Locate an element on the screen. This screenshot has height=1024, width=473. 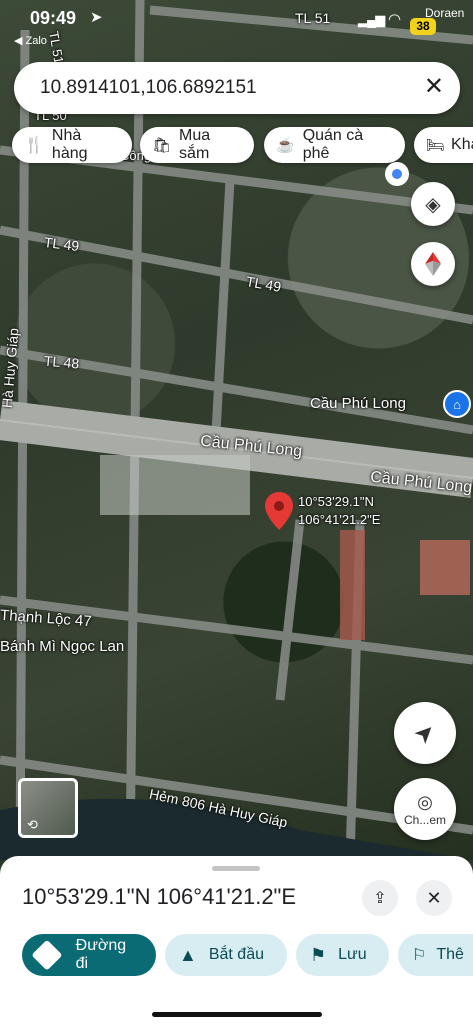
chip-label: Quán cà phê is located at coordinates (333, 144).